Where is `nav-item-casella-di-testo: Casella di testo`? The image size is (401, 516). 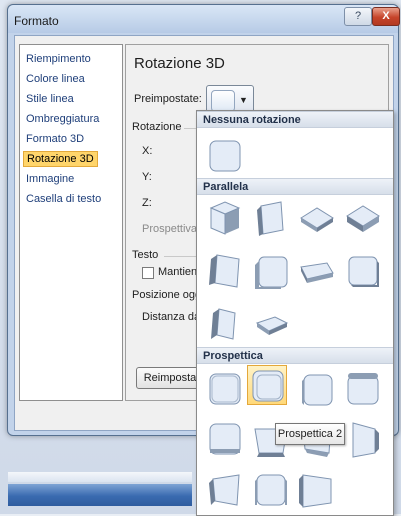
nav-item-casella-di-testo: Casella di testo is located at coordinates (63, 199).